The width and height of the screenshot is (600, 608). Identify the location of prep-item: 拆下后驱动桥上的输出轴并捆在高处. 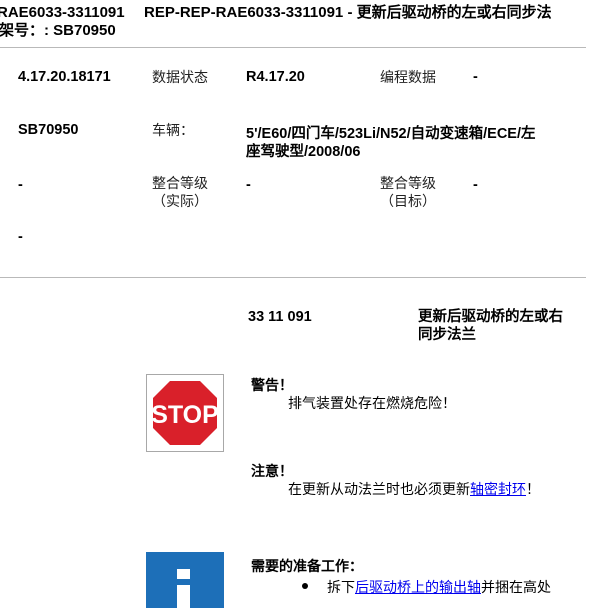
(439, 587).